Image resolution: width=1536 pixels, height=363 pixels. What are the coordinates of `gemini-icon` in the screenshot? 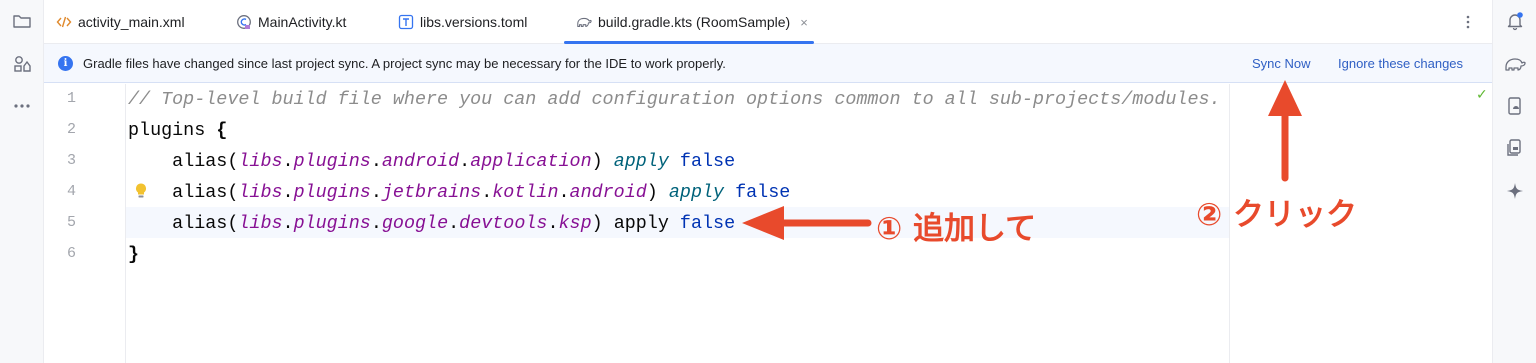 It's located at (1515, 191).